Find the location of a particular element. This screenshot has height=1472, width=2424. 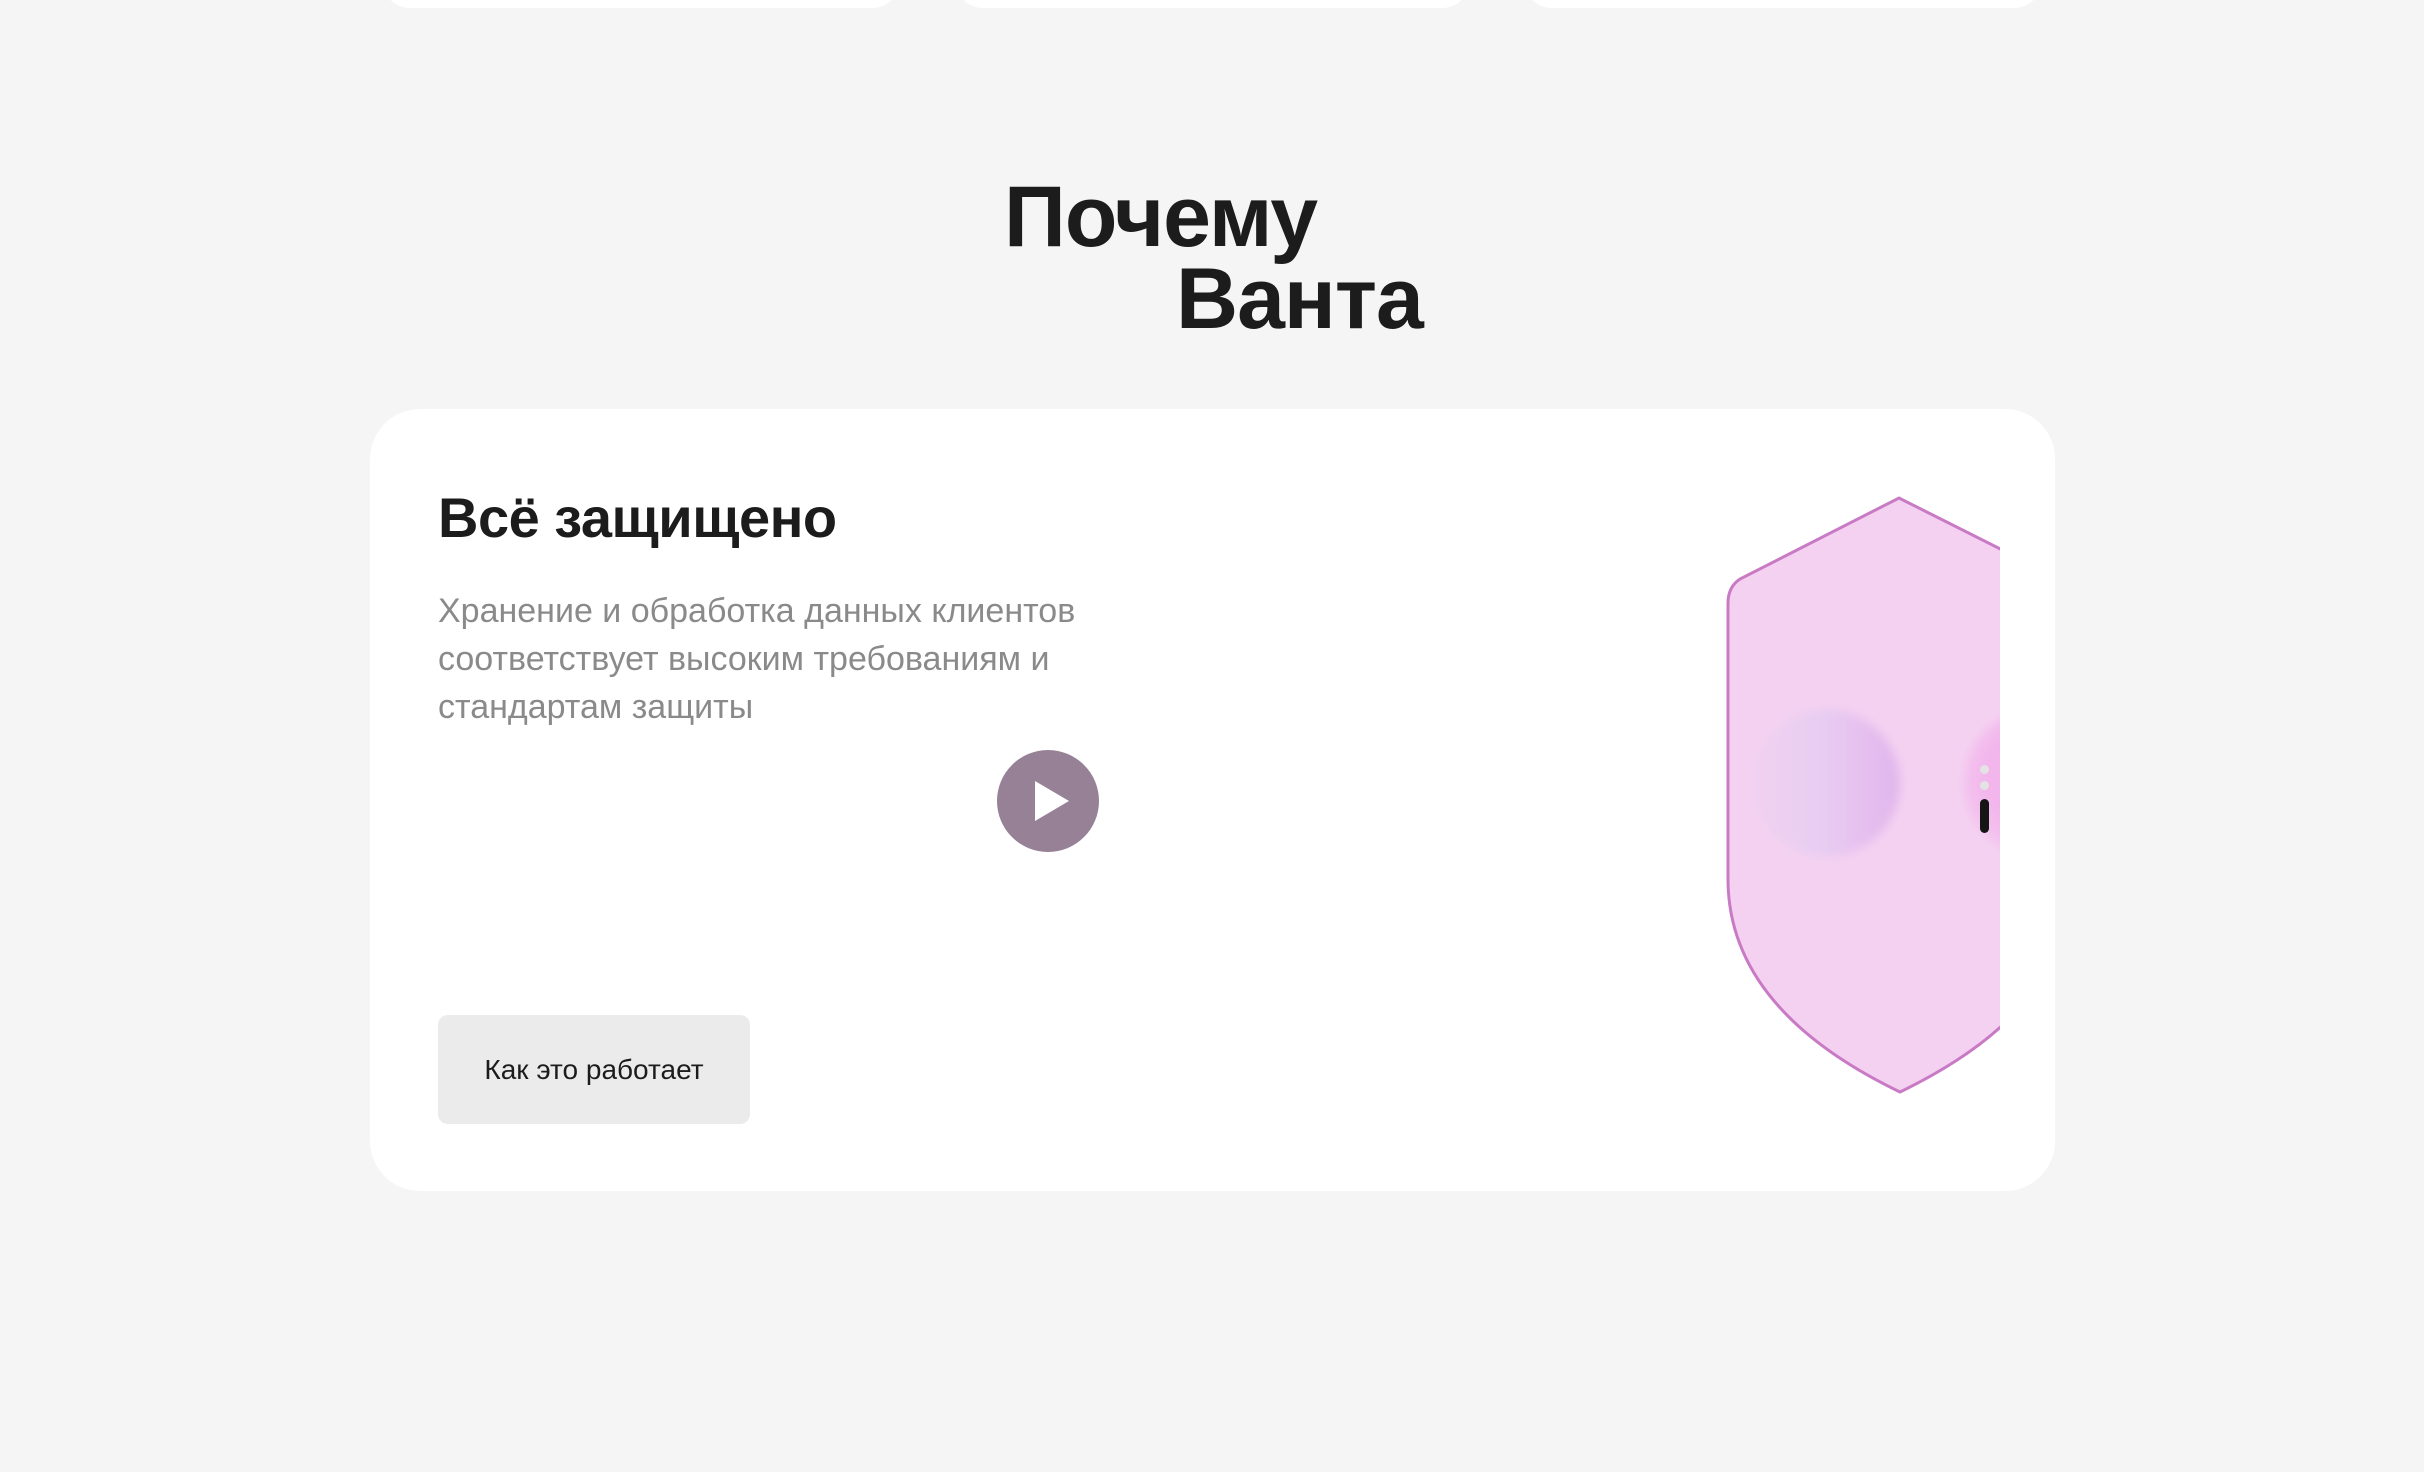

shield-shape is located at coordinates (1863, 795).